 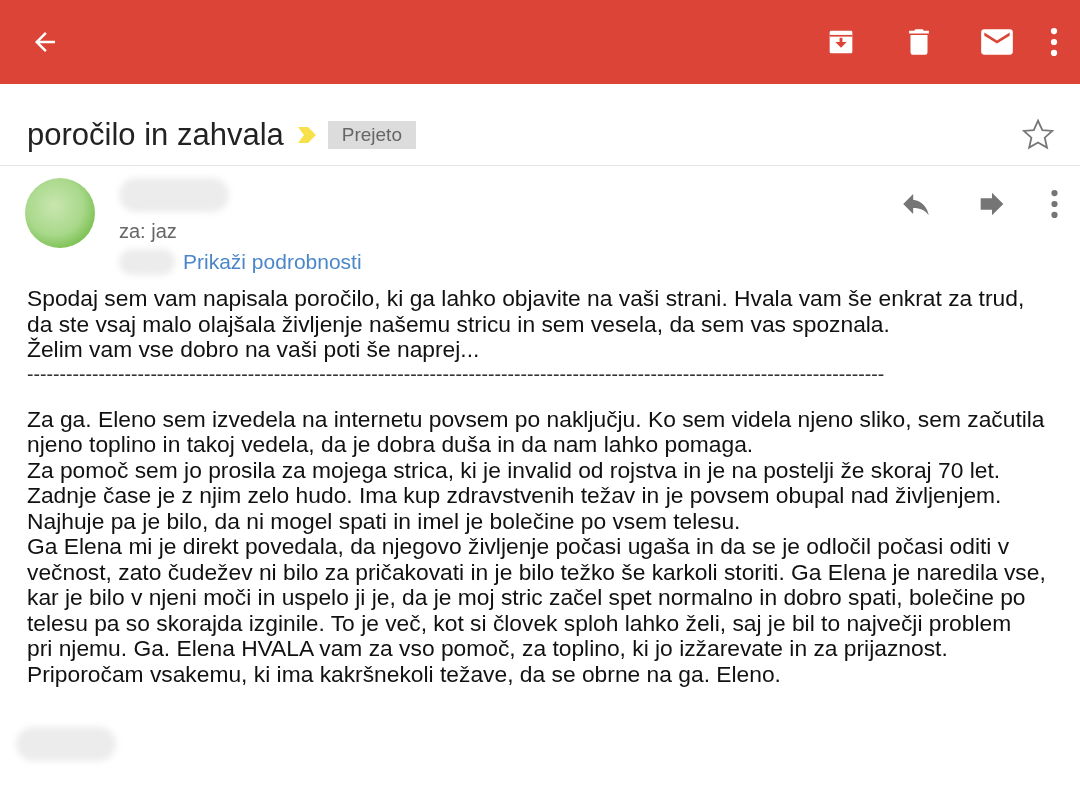 I want to click on message-more-button, so click(x=1054, y=204).